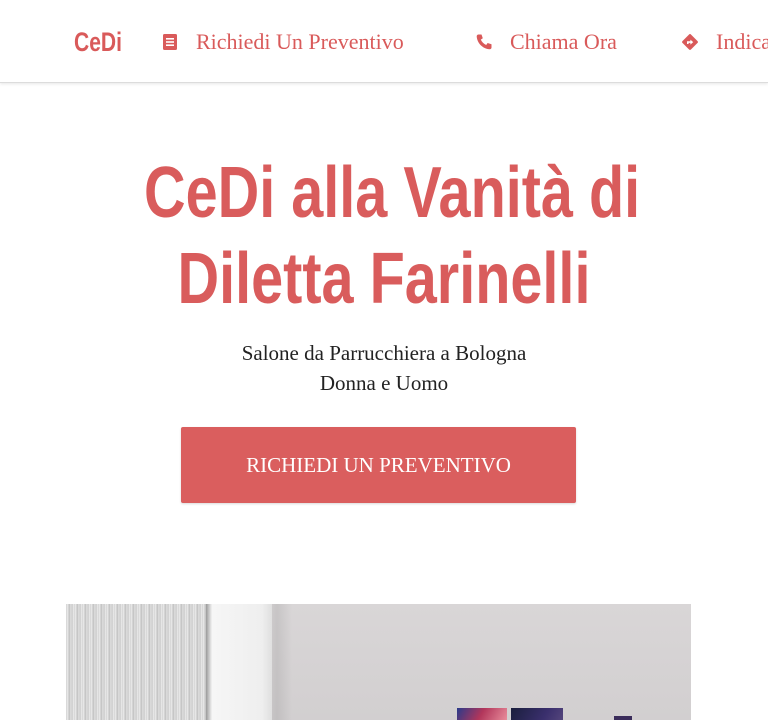 The width and height of the screenshot is (768, 720). I want to click on nav-request-quote-label: Richiedi Un Preventivo, so click(300, 41).